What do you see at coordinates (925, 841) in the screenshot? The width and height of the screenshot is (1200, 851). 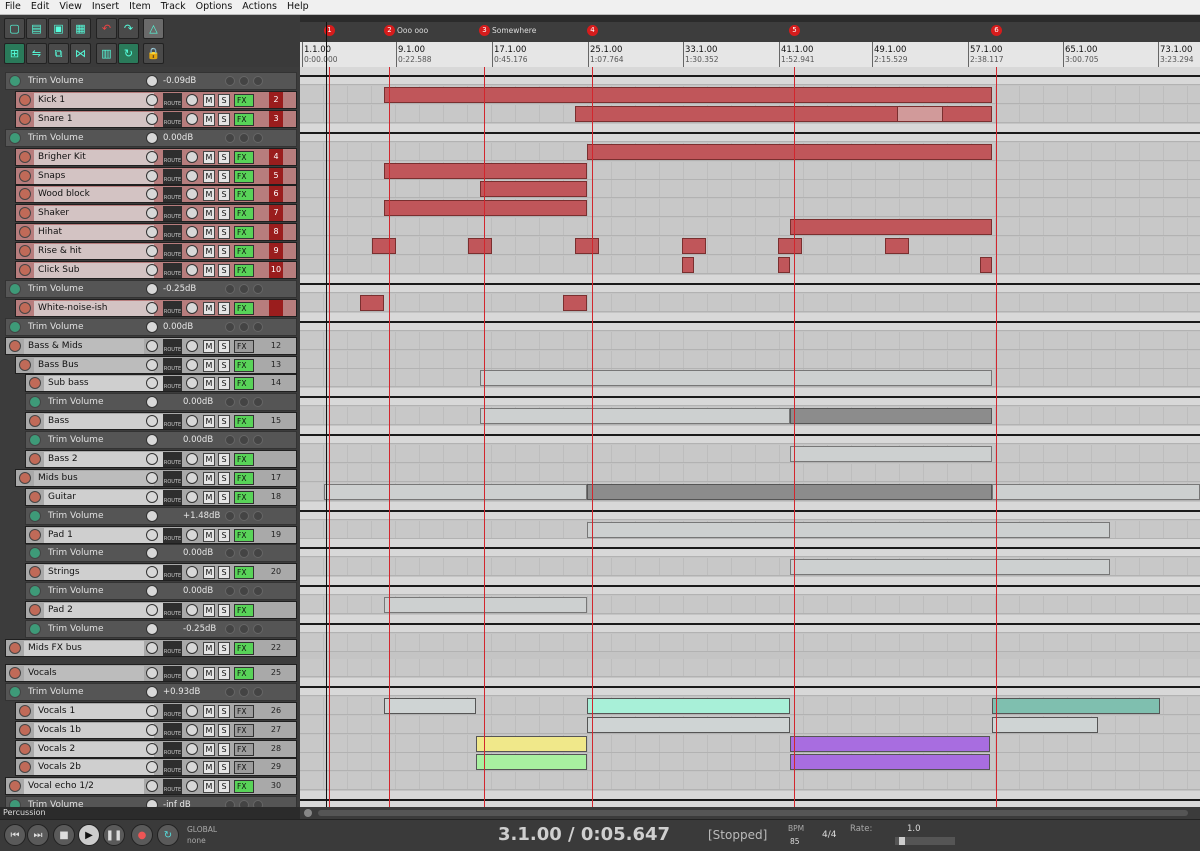 I see `rate-slider` at bounding box center [925, 841].